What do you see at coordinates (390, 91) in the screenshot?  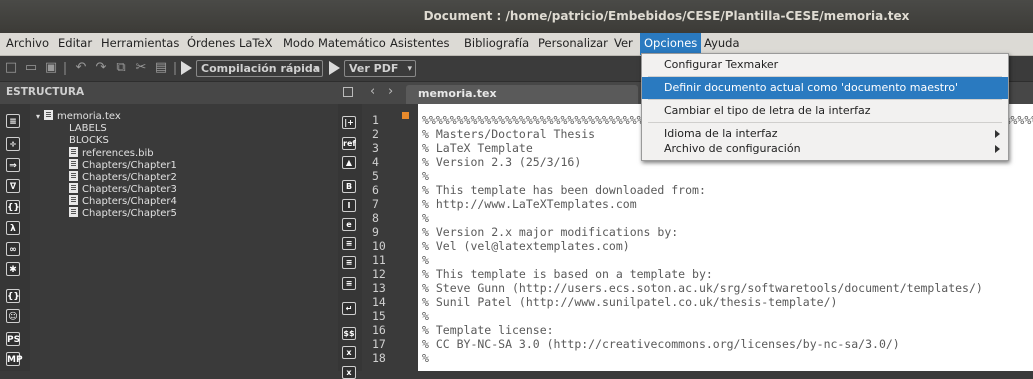 I see `next-document-icon: ›` at bounding box center [390, 91].